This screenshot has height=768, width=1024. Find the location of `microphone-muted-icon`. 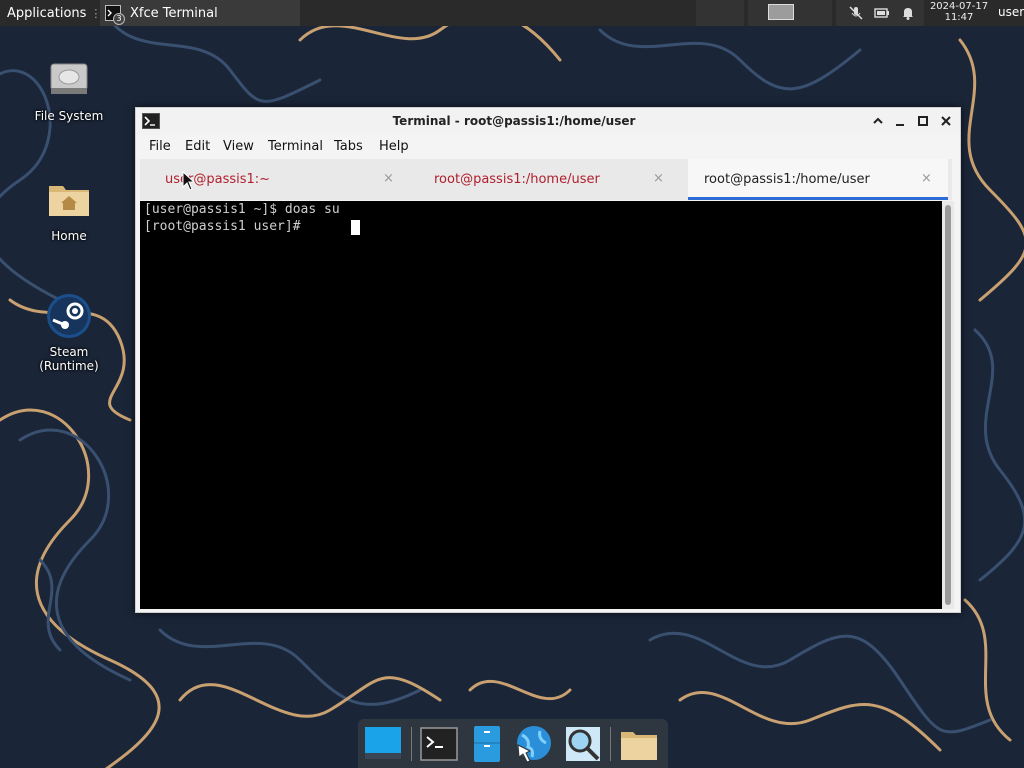

microphone-muted-icon is located at coordinates (856, 13).